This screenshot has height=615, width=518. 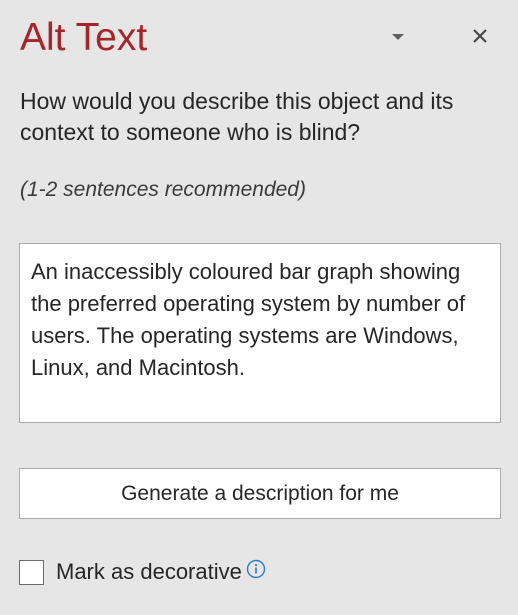 What do you see at coordinates (163, 189) in the screenshot?
I see `length-recommendation: (1-2 sentences recommended)` at bounding box center [163, 189].